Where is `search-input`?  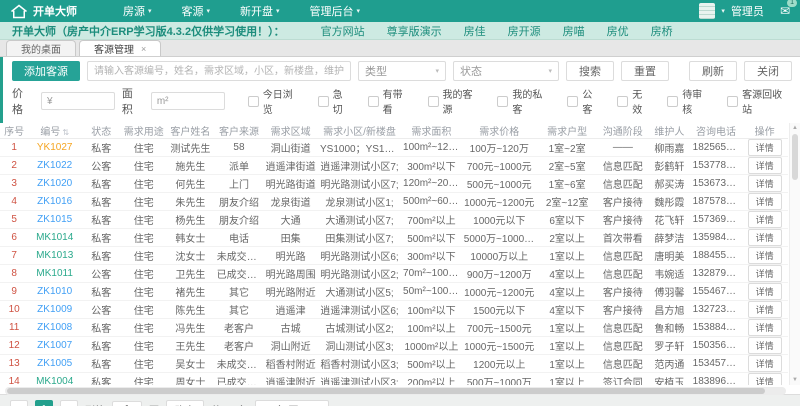 search-input is located at coordinates (219, 71).